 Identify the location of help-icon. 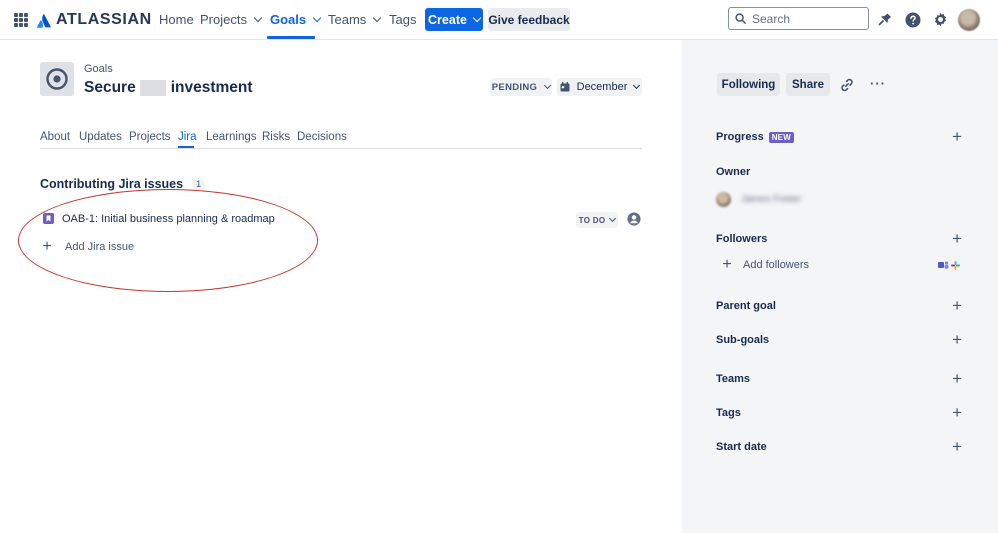
(912, 19).